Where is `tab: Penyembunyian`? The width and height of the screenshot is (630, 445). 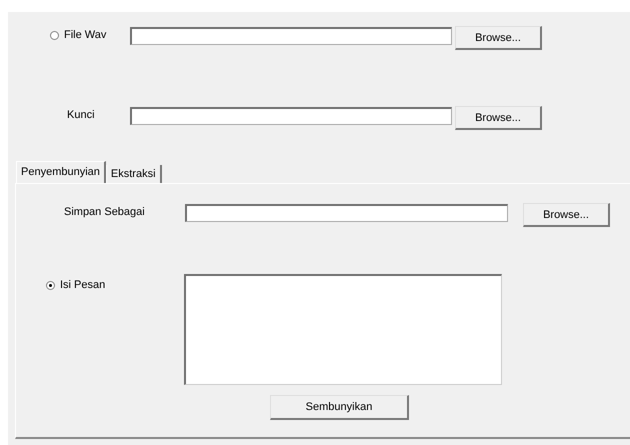
tab: Penyembunyian is located at coordinates (61, 172).